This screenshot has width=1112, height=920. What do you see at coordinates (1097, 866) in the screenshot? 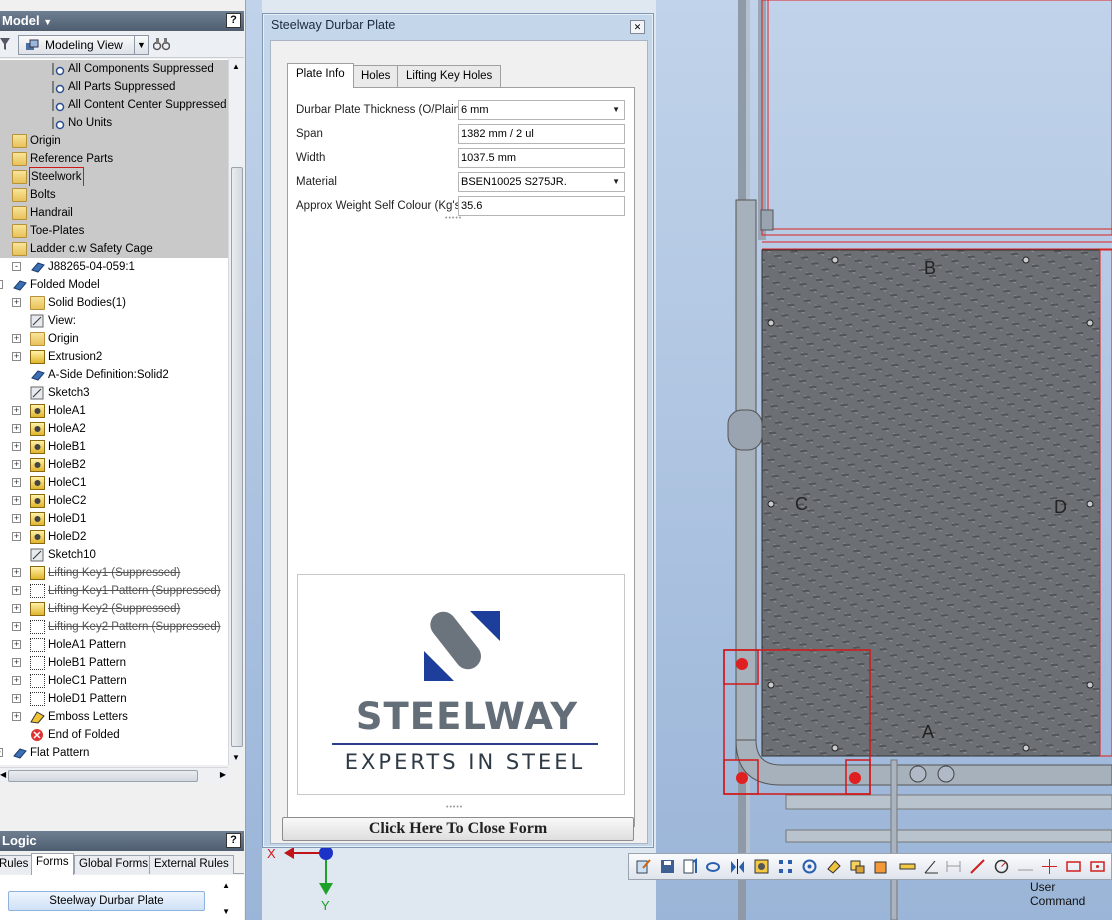
I see `slot-tool-icon` at bounding box center [1097, 866].